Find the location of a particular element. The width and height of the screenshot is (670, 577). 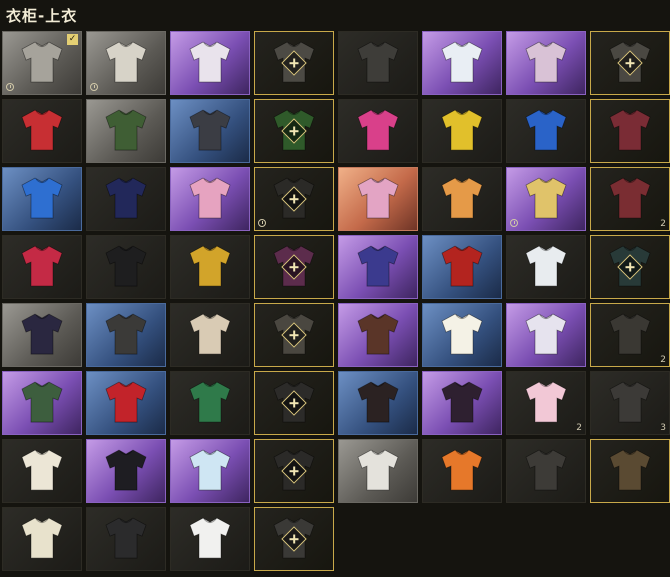

checkmark-icon: ✓ is located at coordinates (72, 39).